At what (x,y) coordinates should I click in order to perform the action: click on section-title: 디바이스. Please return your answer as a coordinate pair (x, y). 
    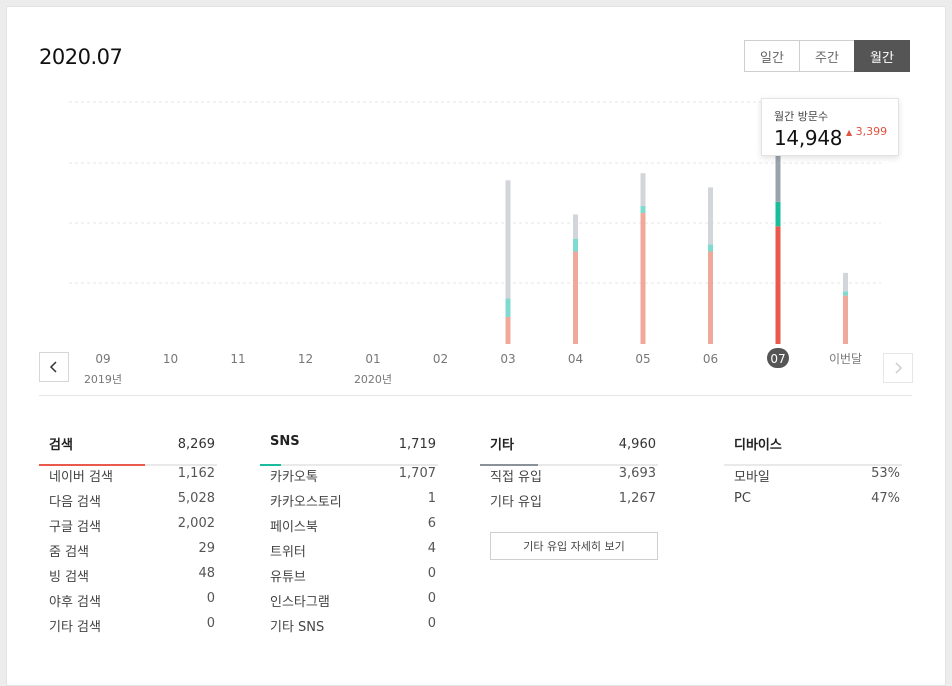
    Looking at the image, I should click on (758, 445).